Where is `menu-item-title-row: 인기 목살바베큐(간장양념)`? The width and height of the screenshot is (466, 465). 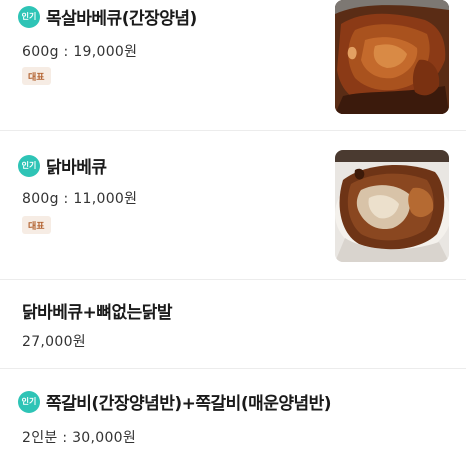 menu-item-title-row: 인기 목살바베큐(간장양념) is located at coordinates (107, 16).